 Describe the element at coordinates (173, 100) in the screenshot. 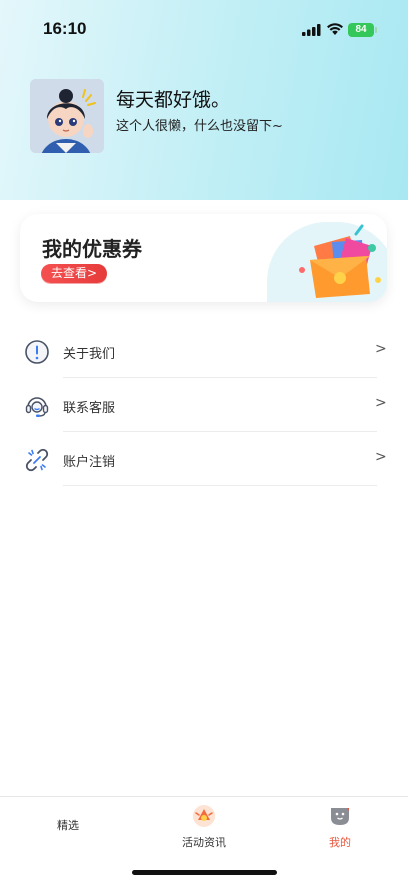

I see `nickname: 每天都好饿。` at that location.